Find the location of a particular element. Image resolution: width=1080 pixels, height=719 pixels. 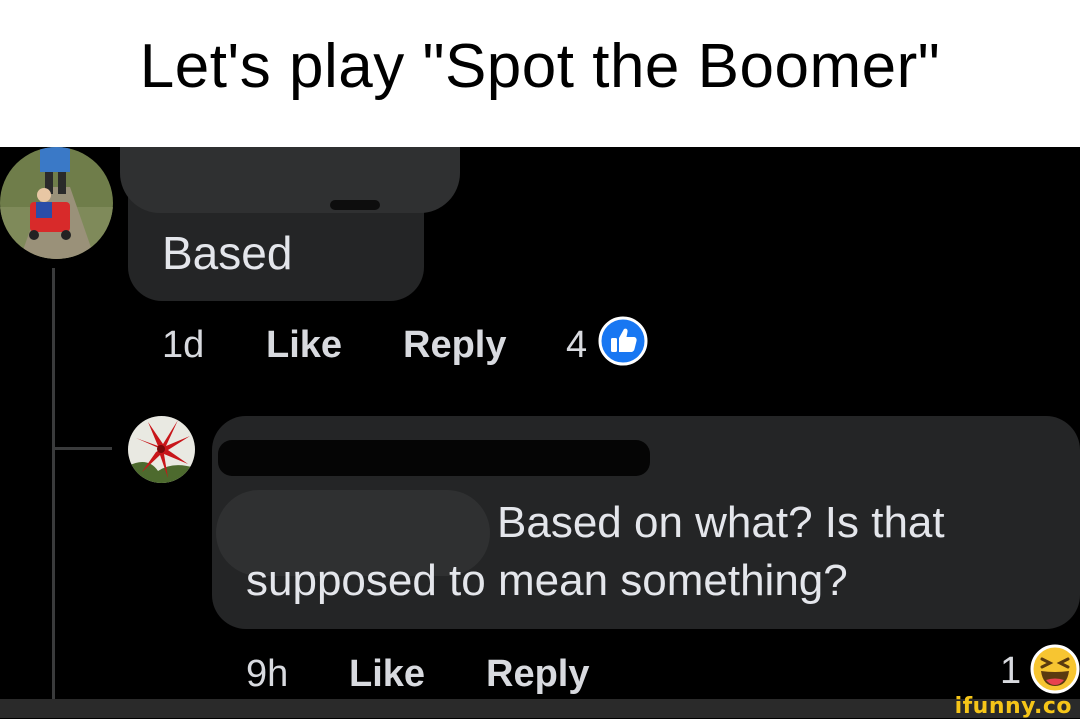

thread-connector-horizontal is located at coordinates (82, 448).